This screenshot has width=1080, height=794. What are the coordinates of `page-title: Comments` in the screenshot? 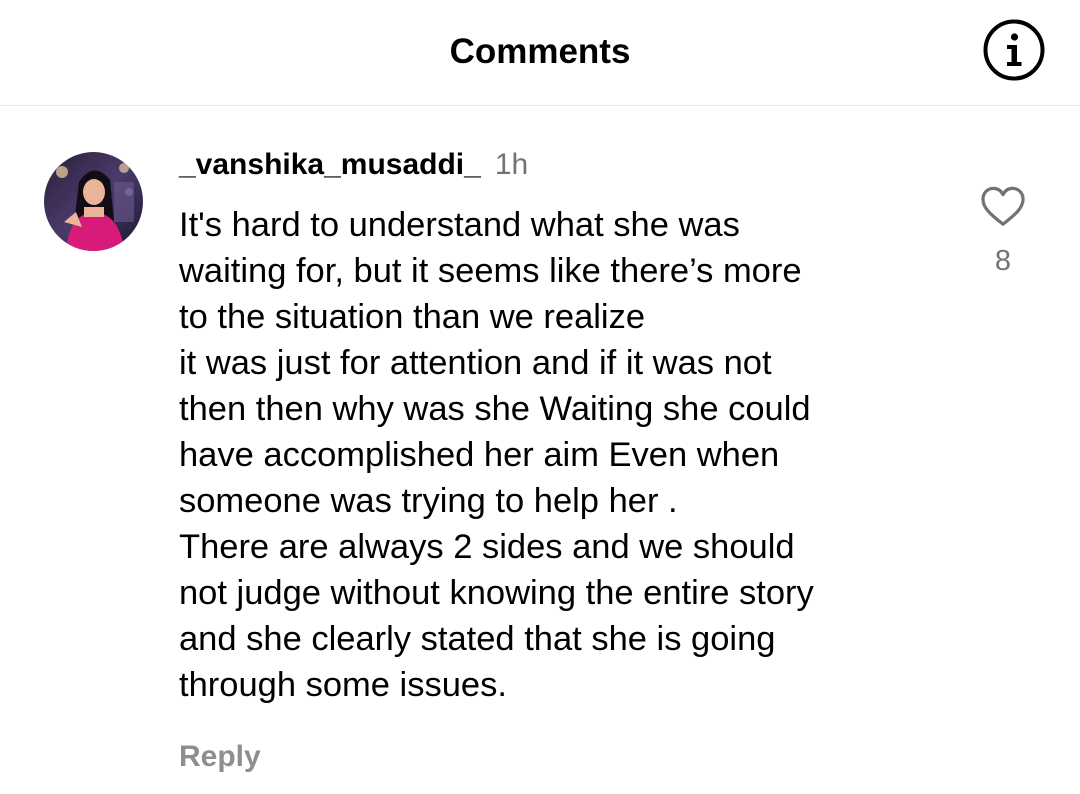 It's located at (540, 51).